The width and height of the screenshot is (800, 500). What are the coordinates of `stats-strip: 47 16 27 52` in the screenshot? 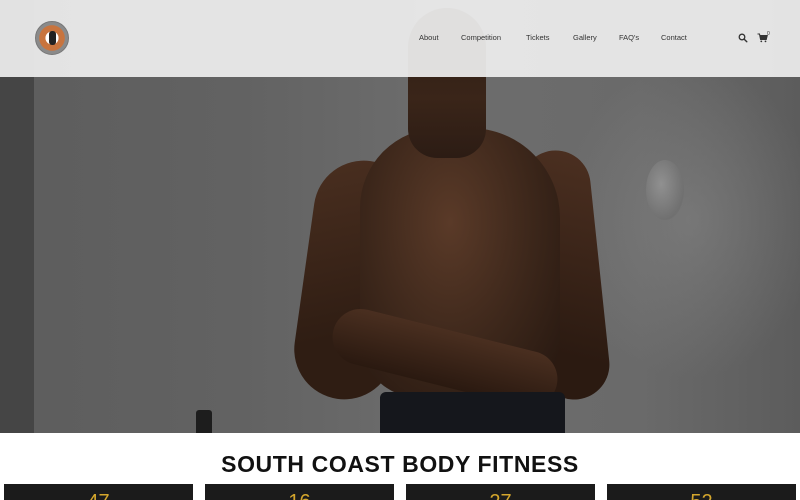 It's located at (400, 492).